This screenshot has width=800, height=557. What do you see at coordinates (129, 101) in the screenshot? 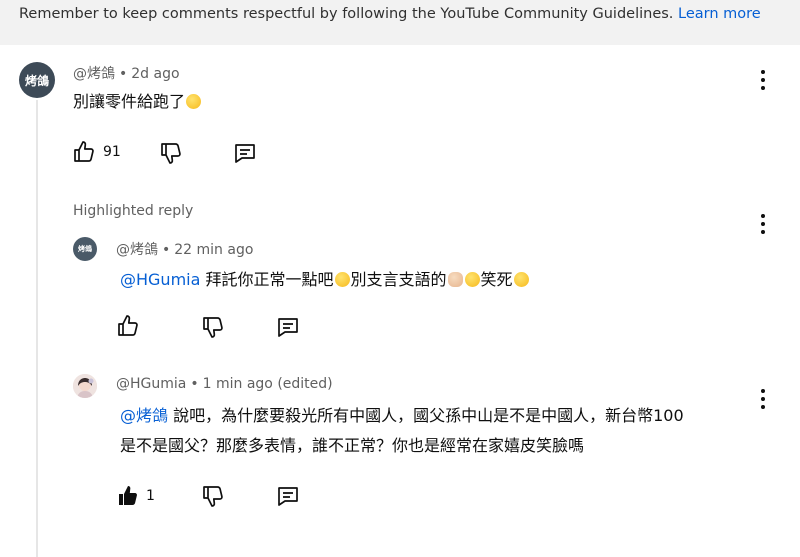
I see `comment-body: 別讓零件給跑了` at bounding box center [129, 101].